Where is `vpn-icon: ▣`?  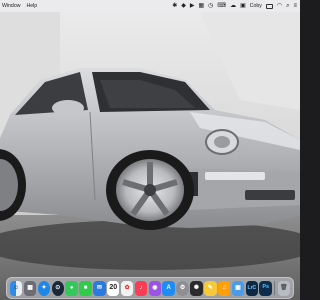 vpn-icon: ▣ is located at coordinates (243, 6).